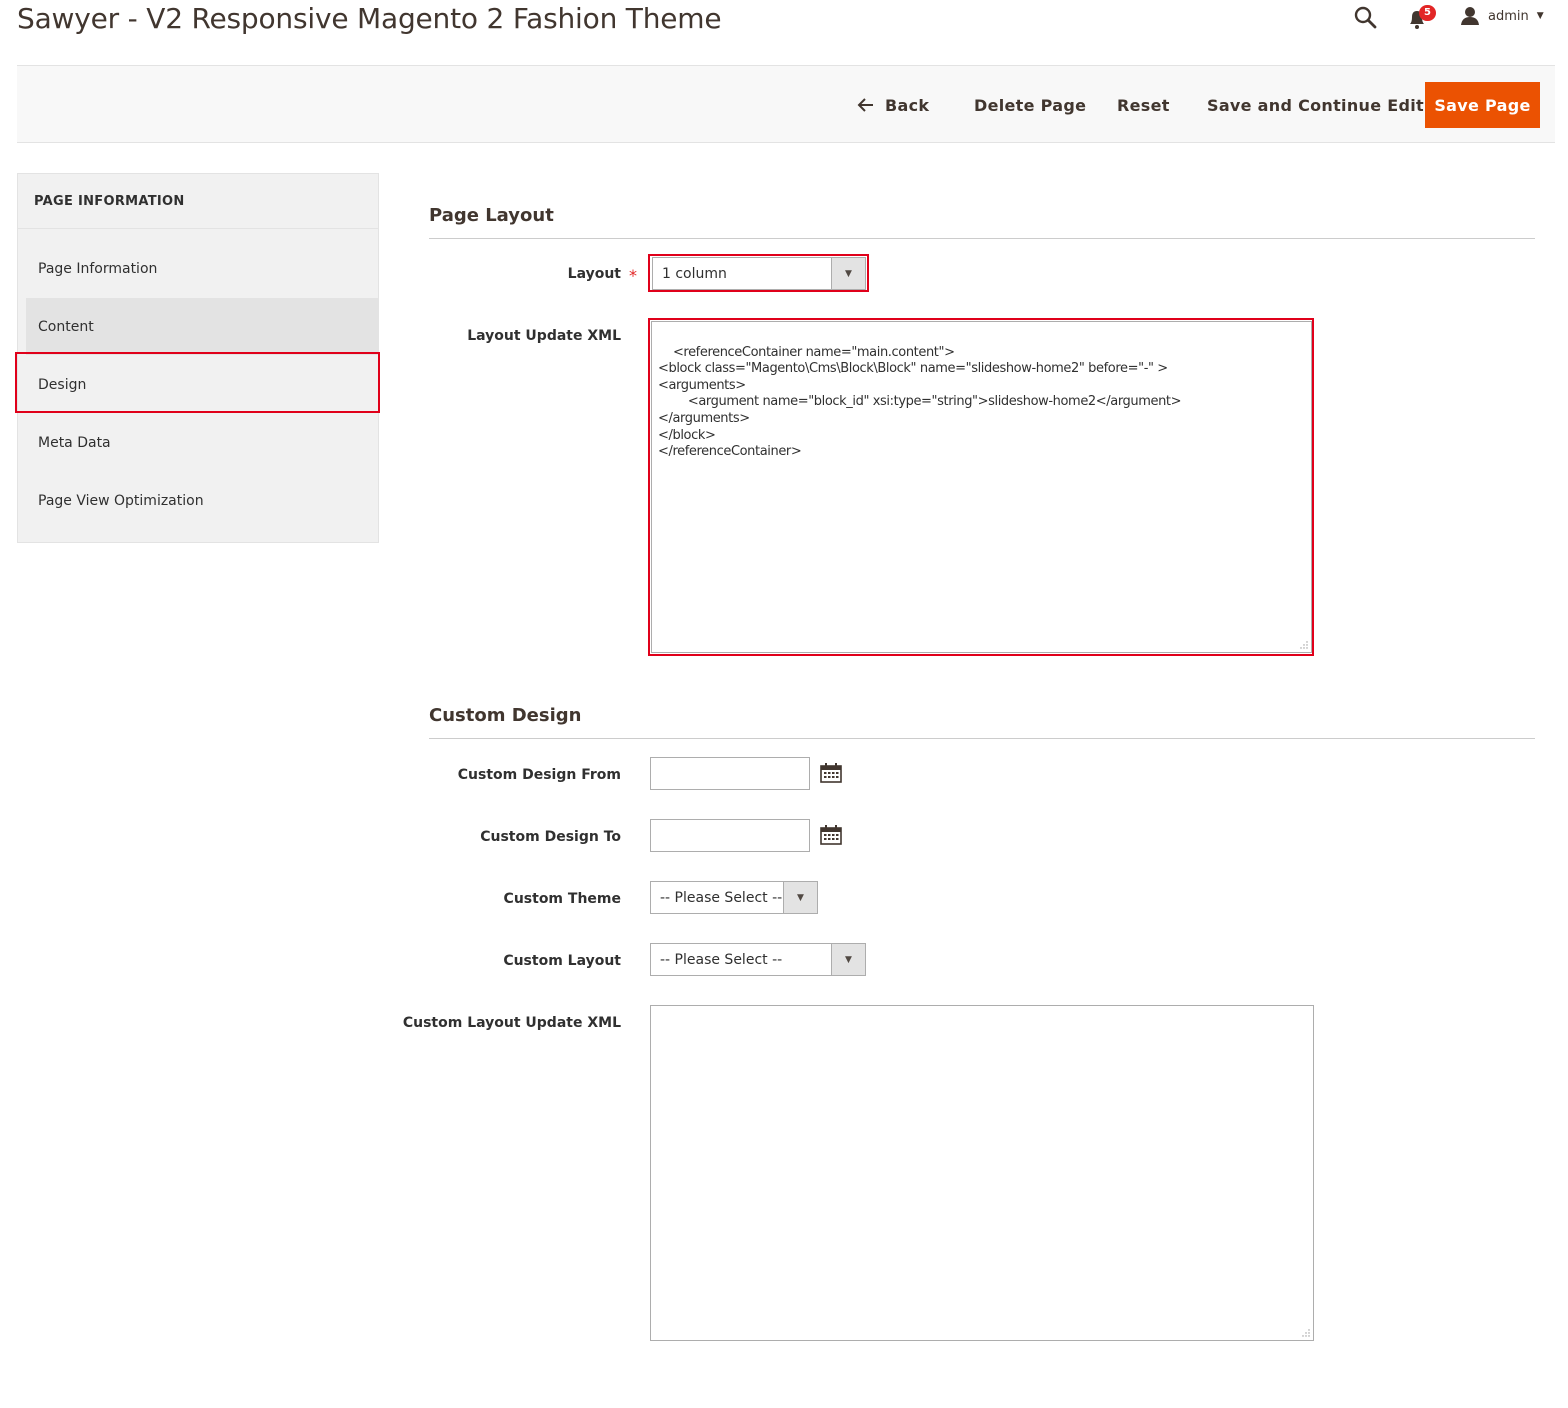  I want to click on search-icon, so click(1365, 17).